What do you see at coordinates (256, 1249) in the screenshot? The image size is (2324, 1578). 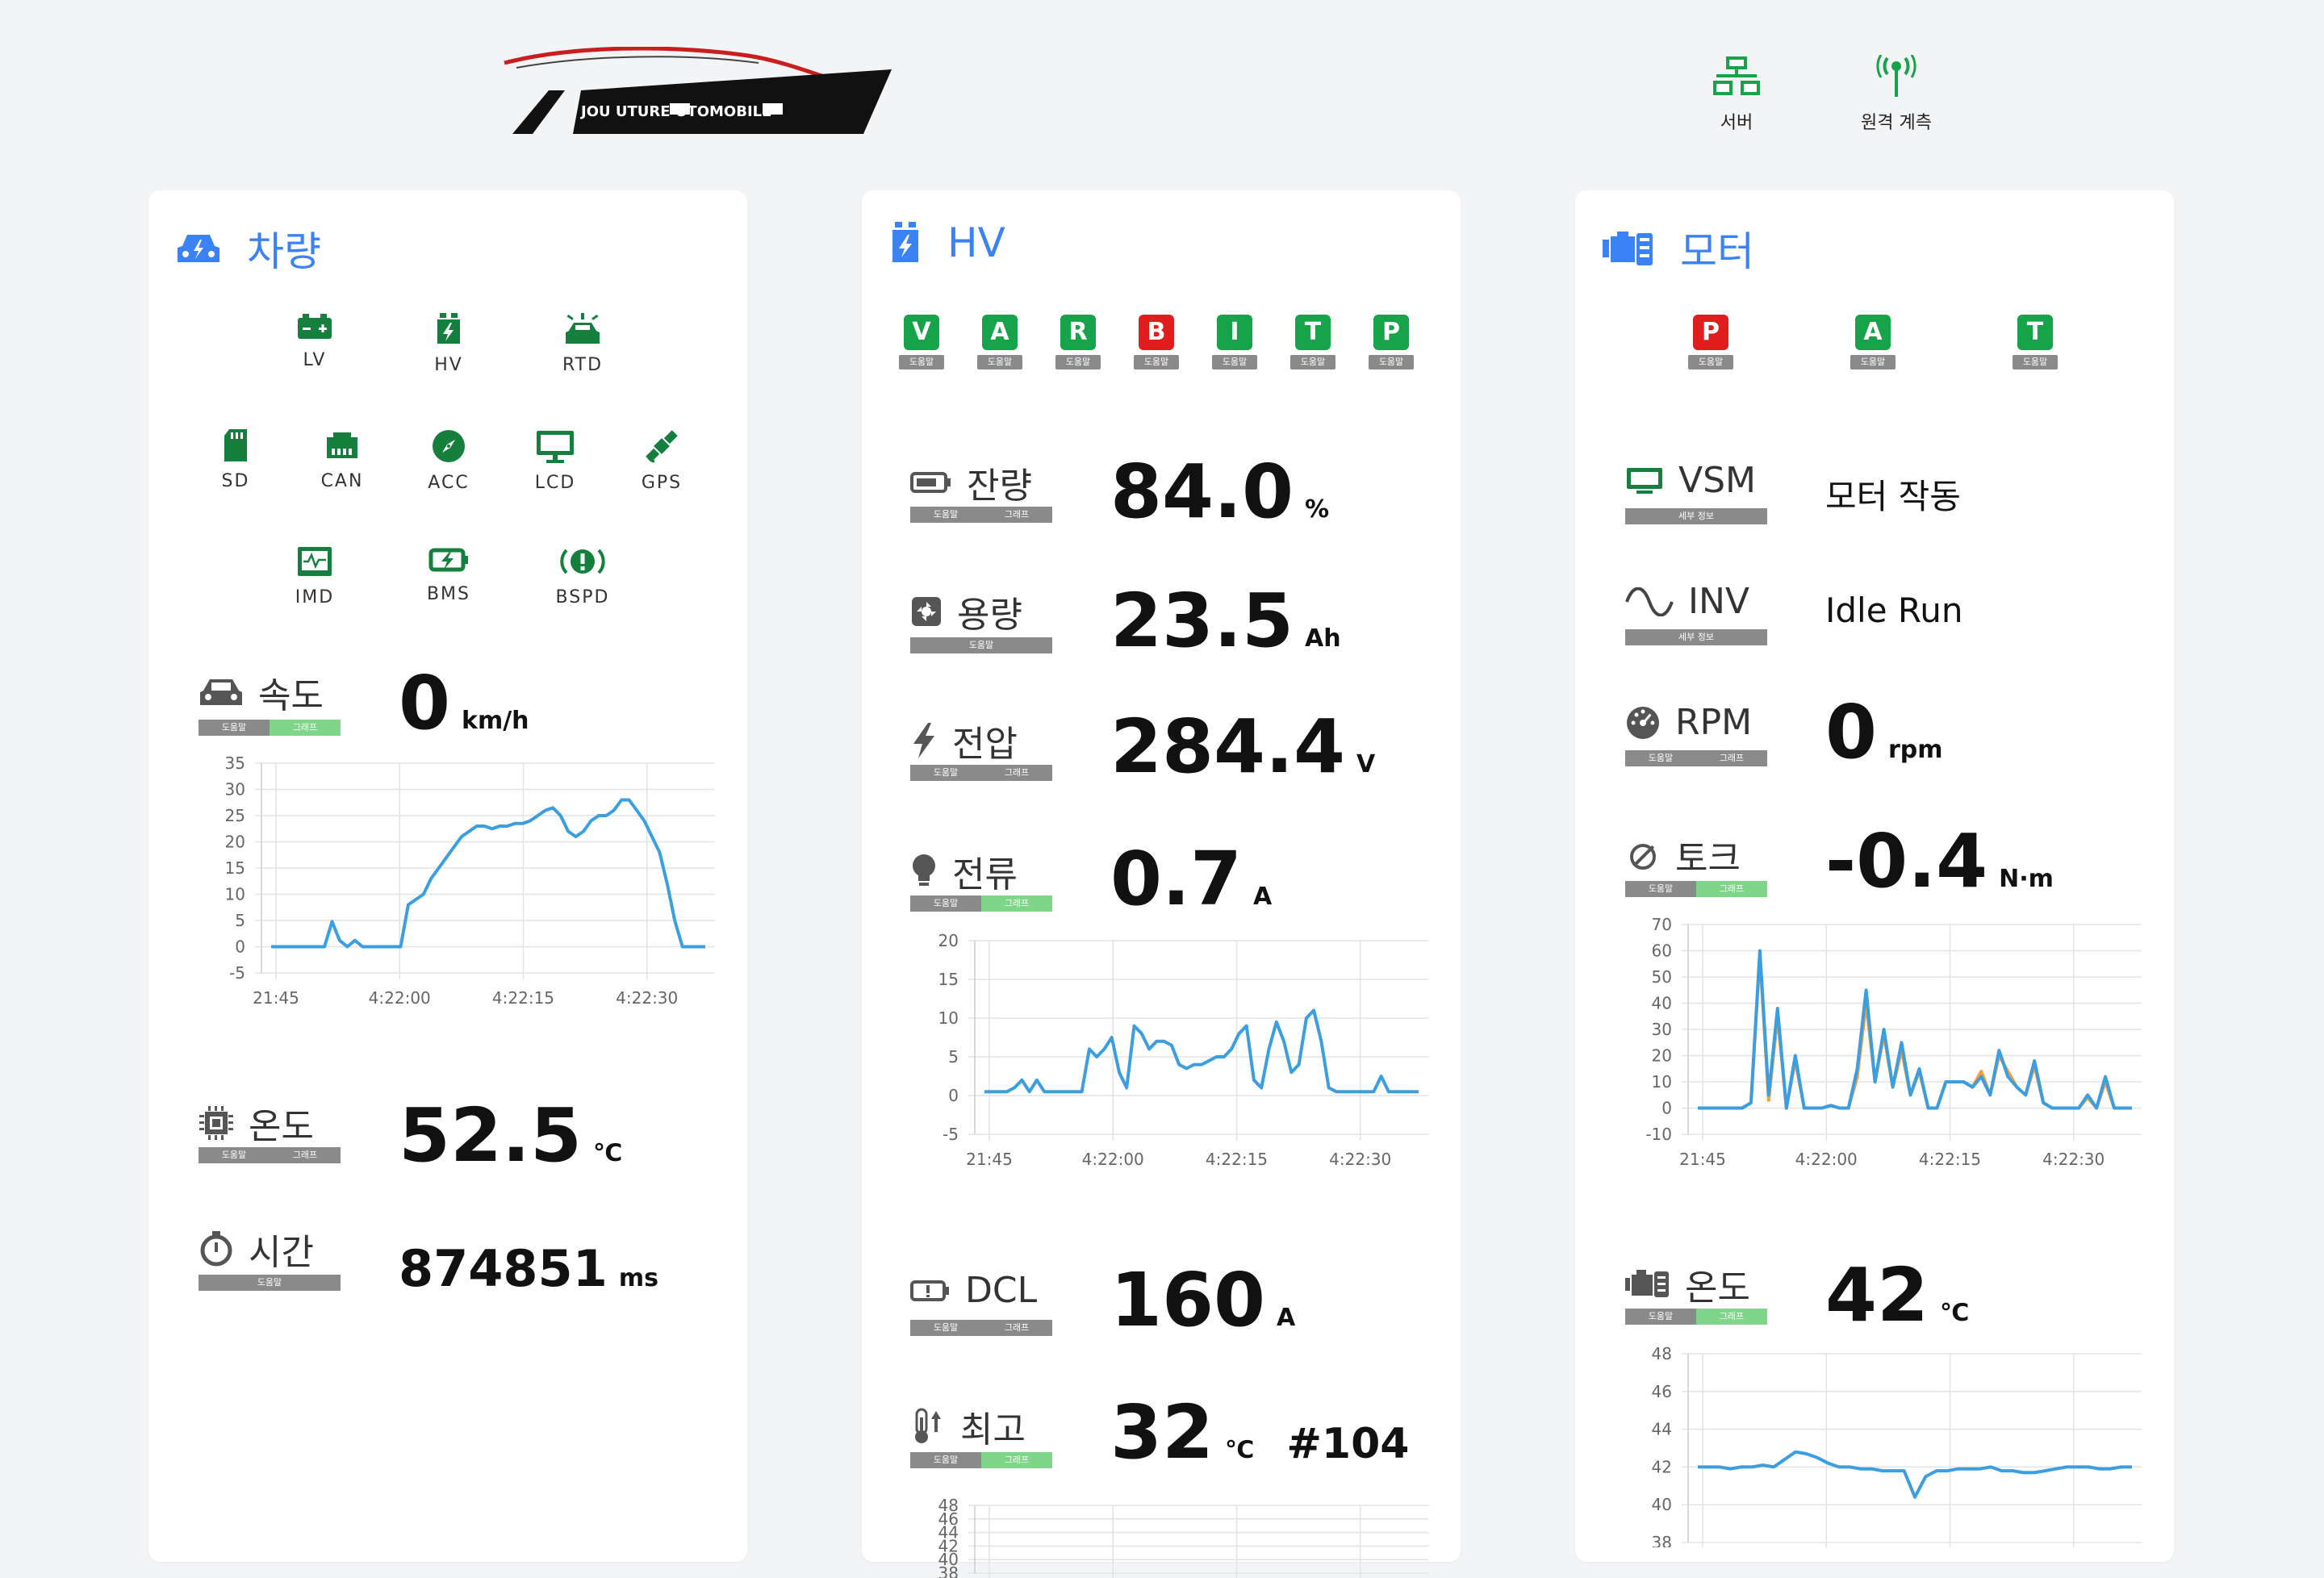 I see `time-label: 시간` at bounding box center [256, 1249].